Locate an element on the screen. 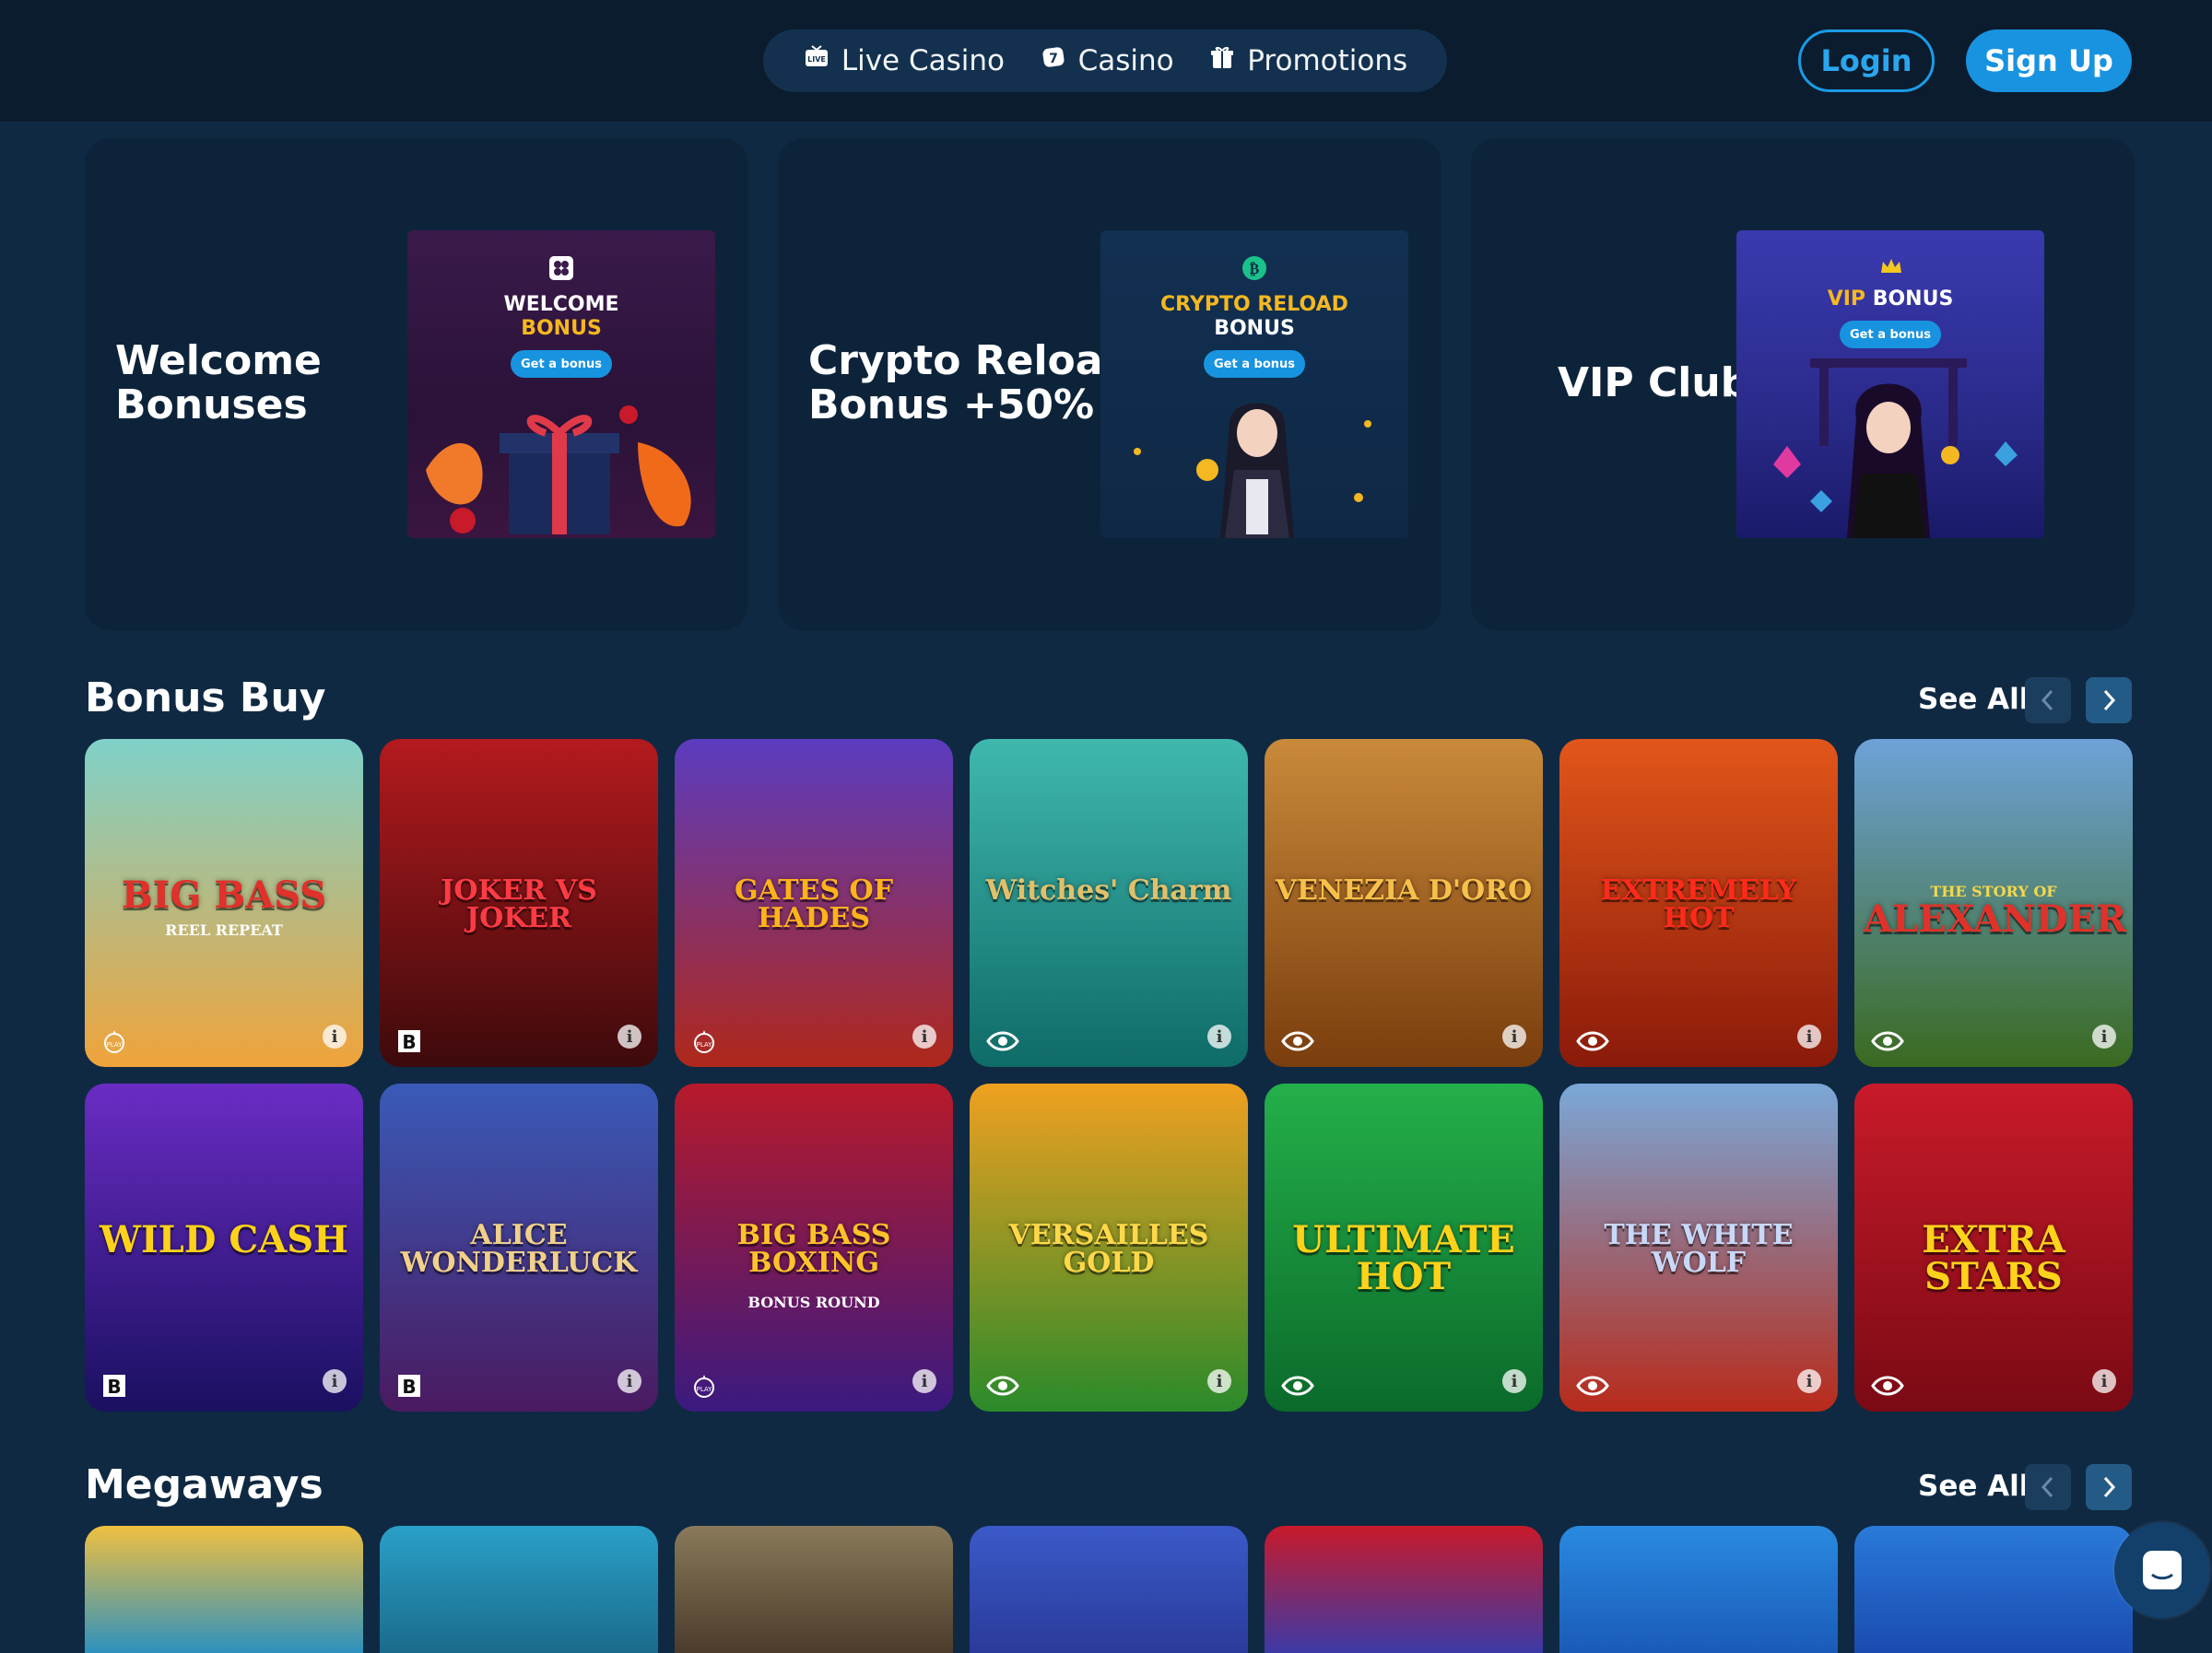 This screenshot has width=2212, height=1653. bonus-buy-next-button is located at coordinates (2109, 700).